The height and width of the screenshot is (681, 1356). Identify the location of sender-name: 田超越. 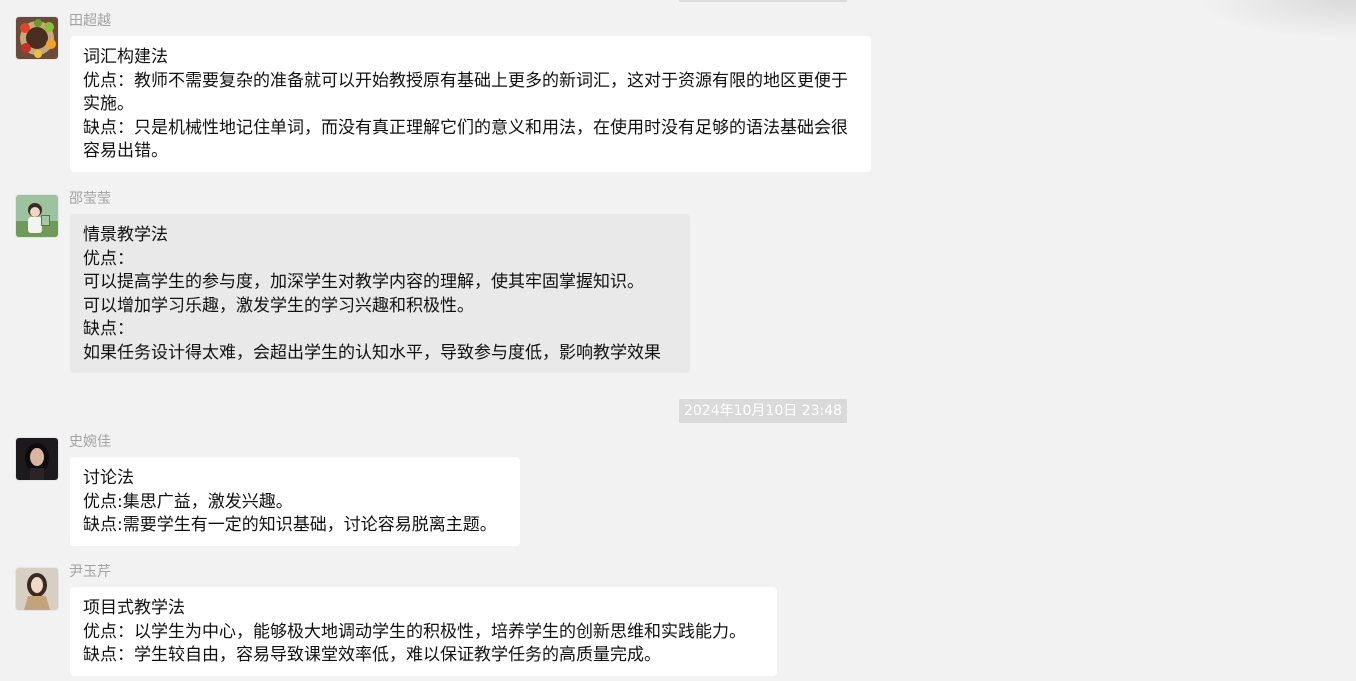
(90, 21).